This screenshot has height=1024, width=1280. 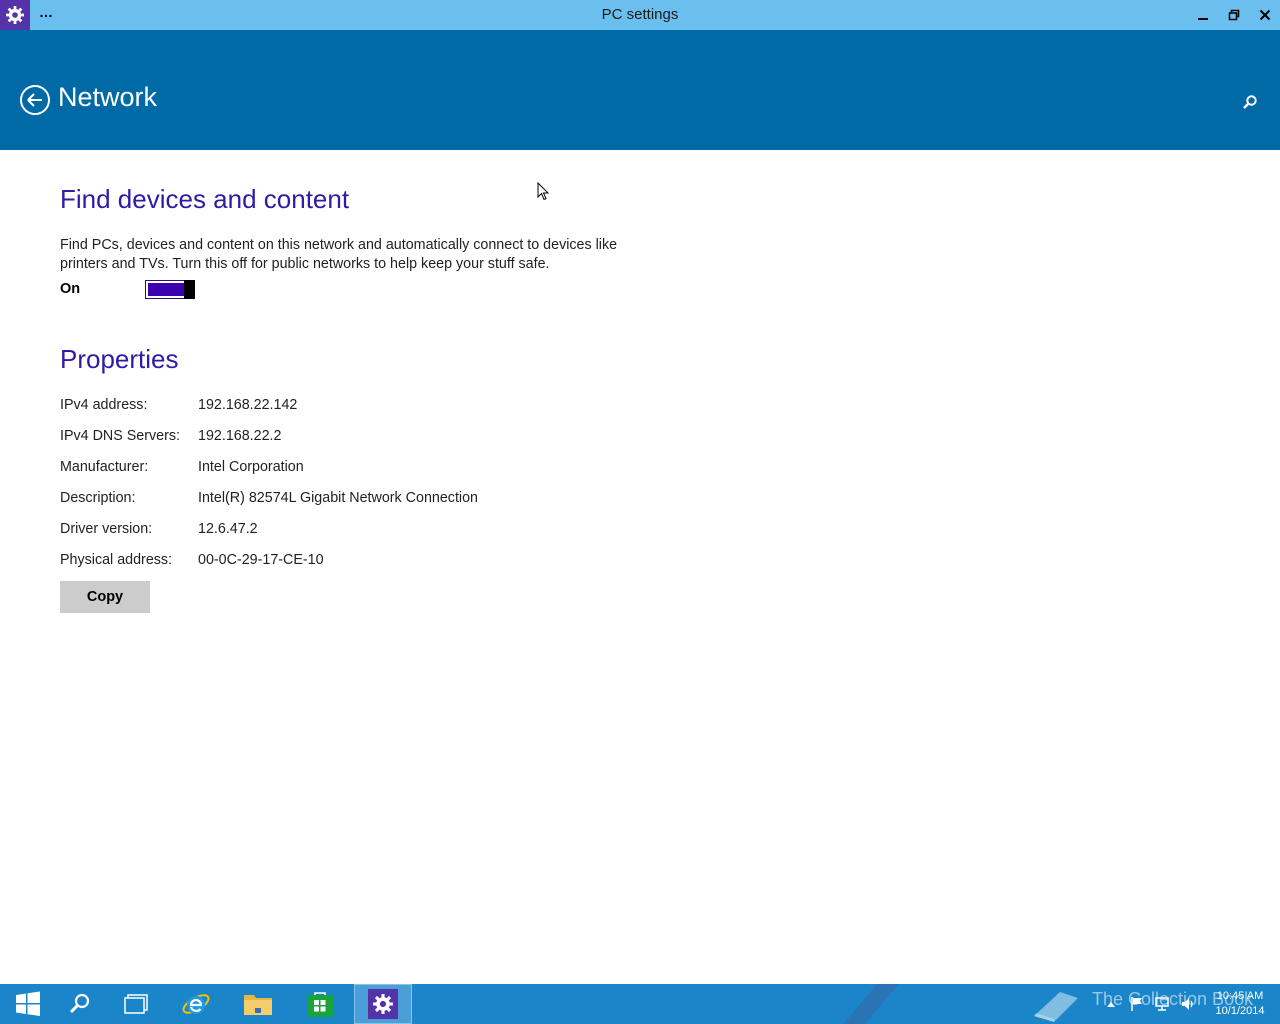 I want to click on minimize-button, so click(x=1203, y=15).